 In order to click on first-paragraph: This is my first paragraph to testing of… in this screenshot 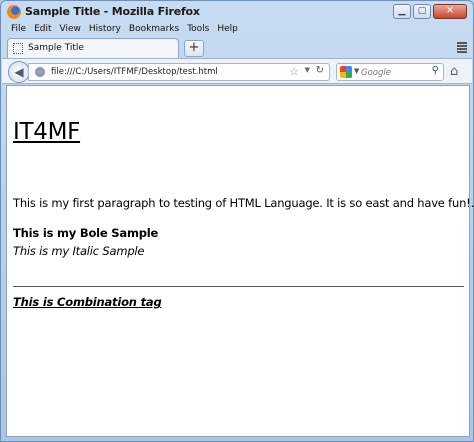, I will do `click(243, 203)`.